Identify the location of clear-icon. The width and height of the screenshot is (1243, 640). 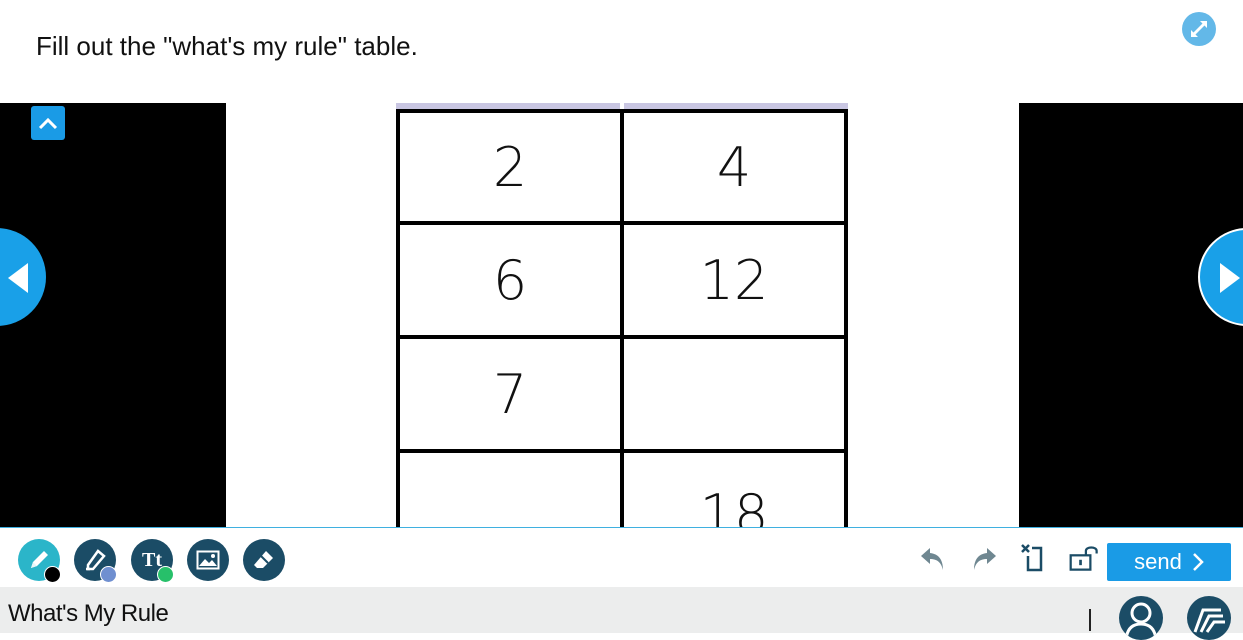
(1032, 558).